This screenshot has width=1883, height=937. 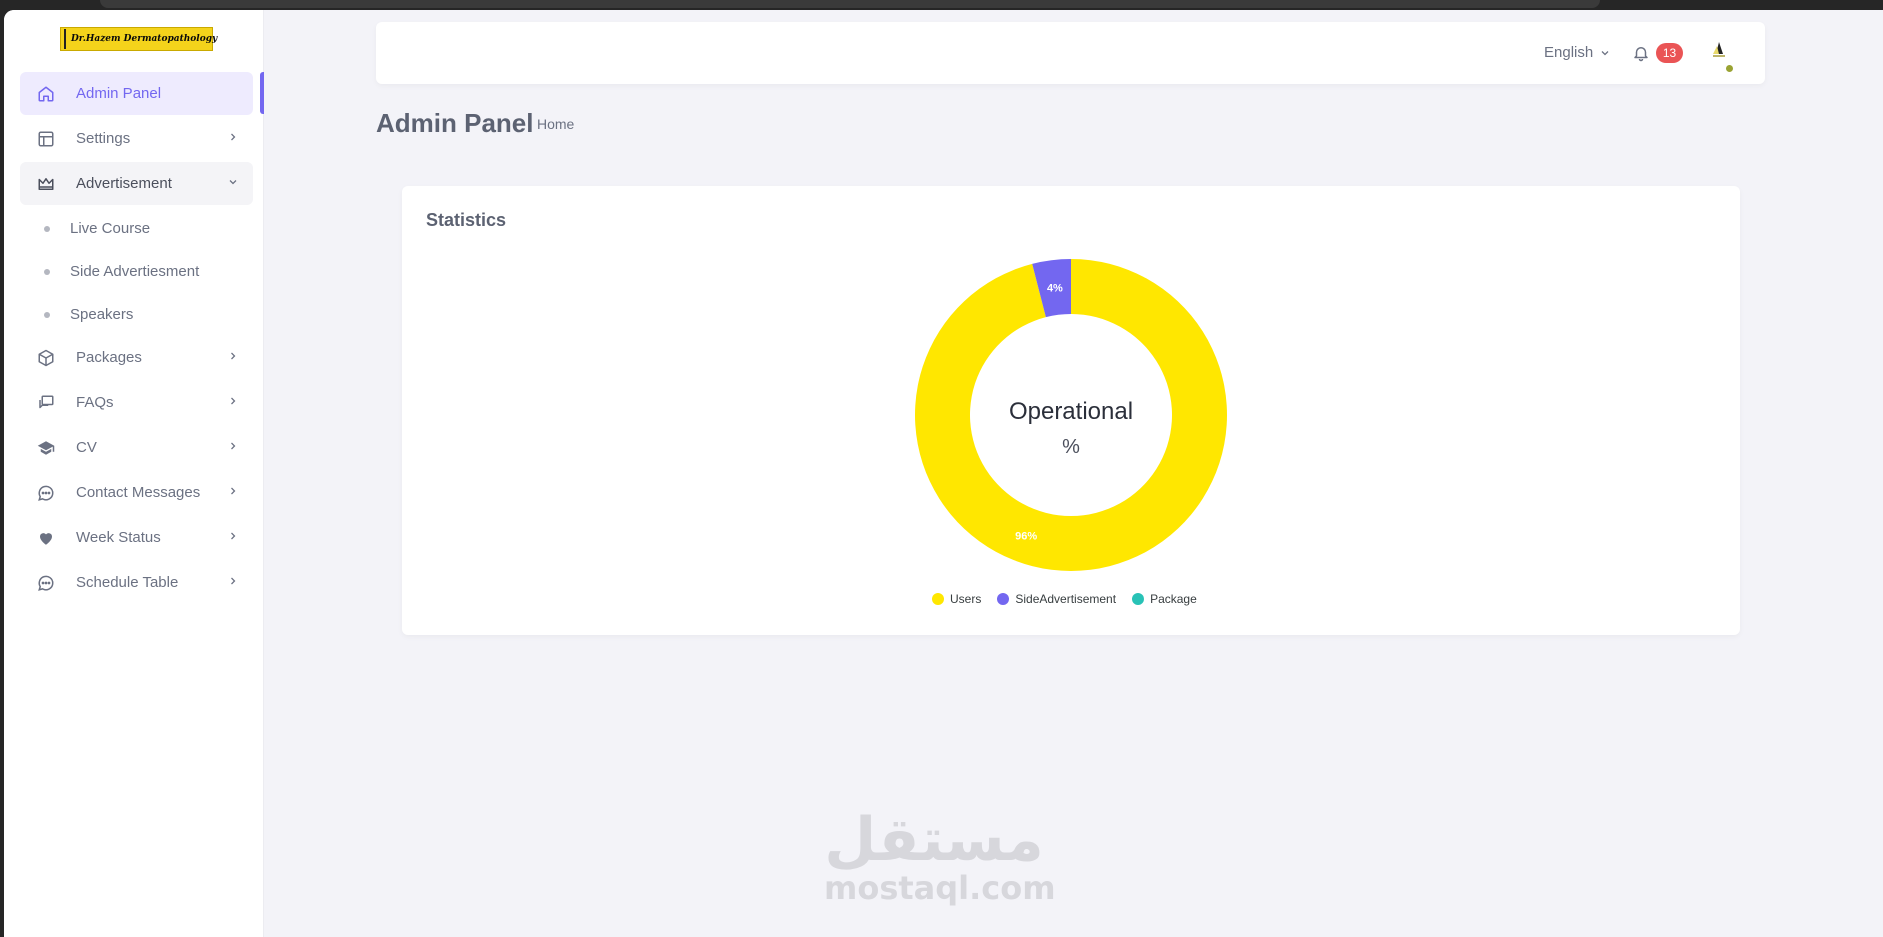 What do you see at coordinates (136, 138) in the screenshot?
I see `sidebar-item-settings: Settings` at bounding box center [136, 138].